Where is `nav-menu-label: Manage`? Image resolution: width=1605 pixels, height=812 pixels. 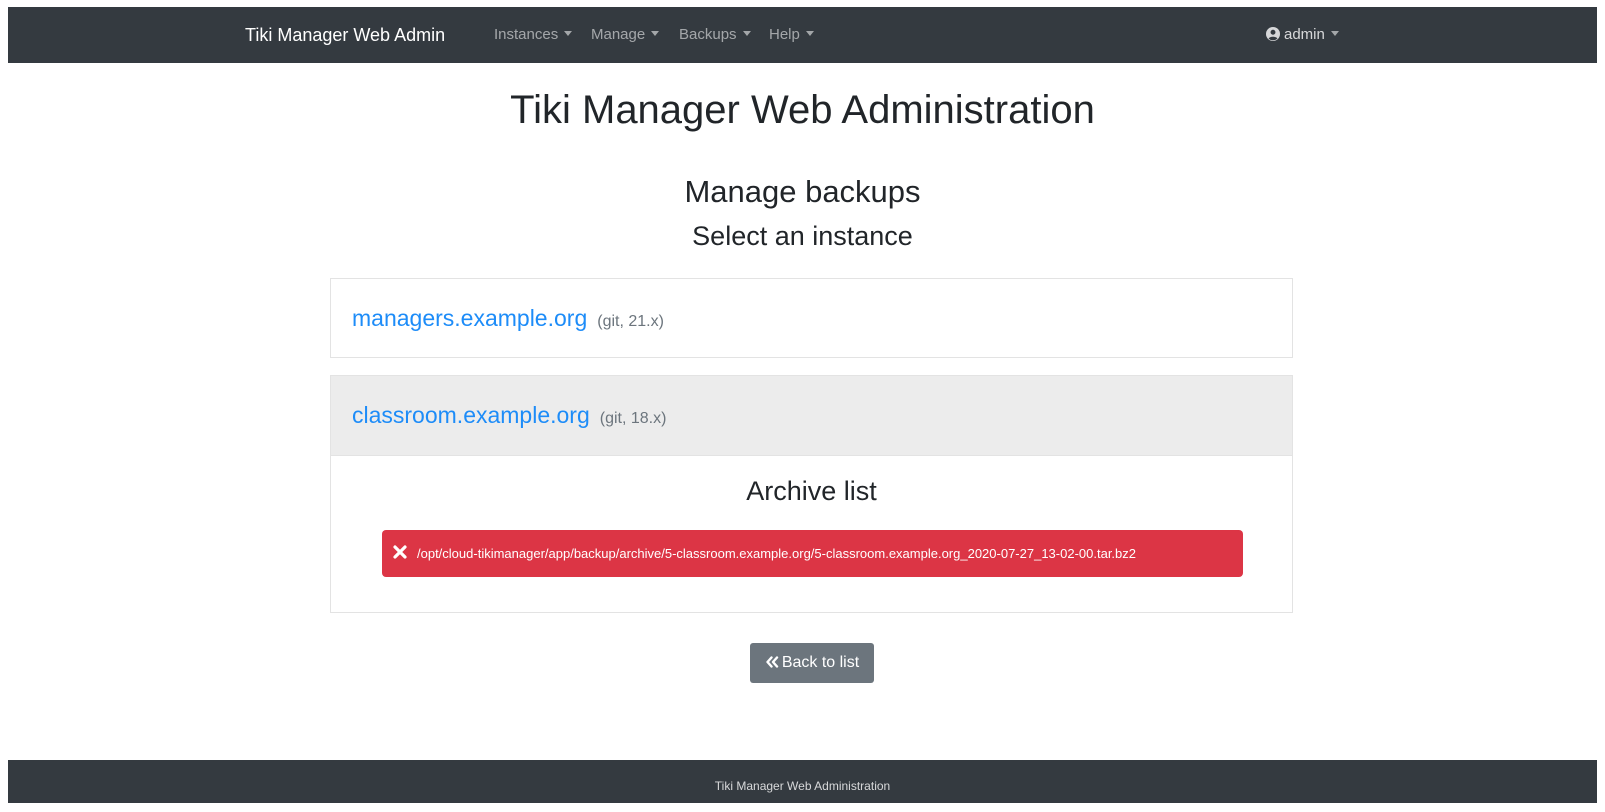
nav-menu-label: Manage is located at coordinates (618, 34).